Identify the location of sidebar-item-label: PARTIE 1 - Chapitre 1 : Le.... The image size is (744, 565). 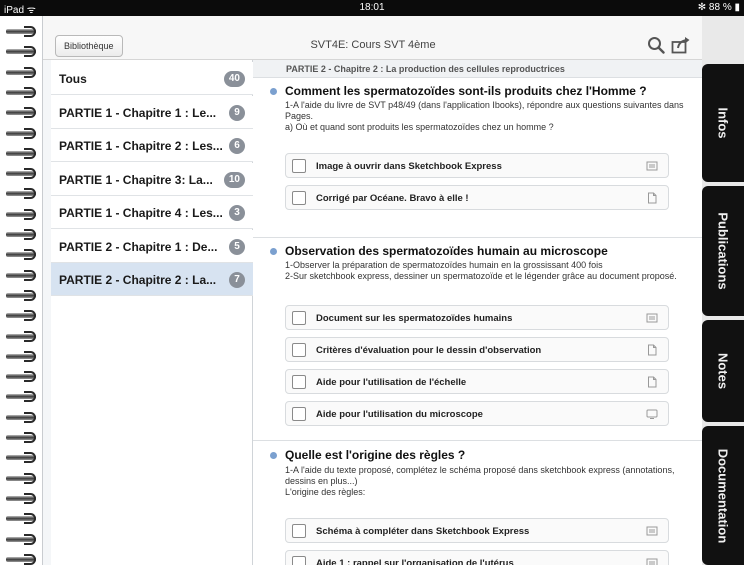
(138, 112).